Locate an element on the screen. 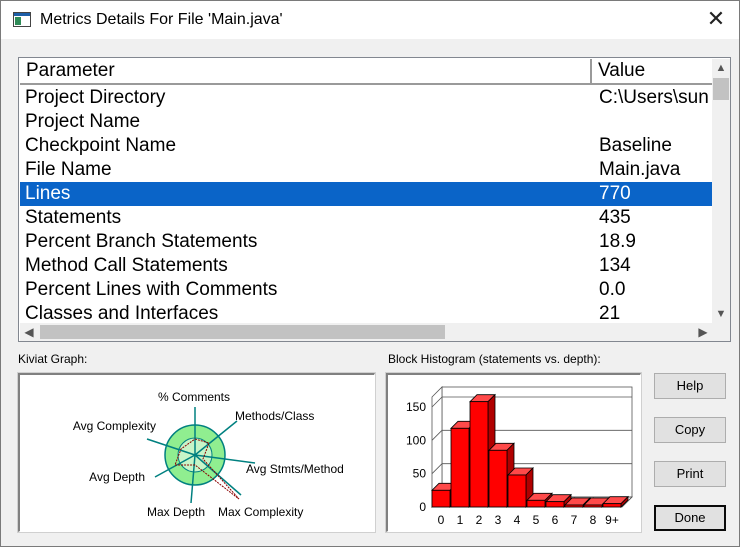 The image size is (740, 547). row-value: 134 is located at coordinates (615, 265).